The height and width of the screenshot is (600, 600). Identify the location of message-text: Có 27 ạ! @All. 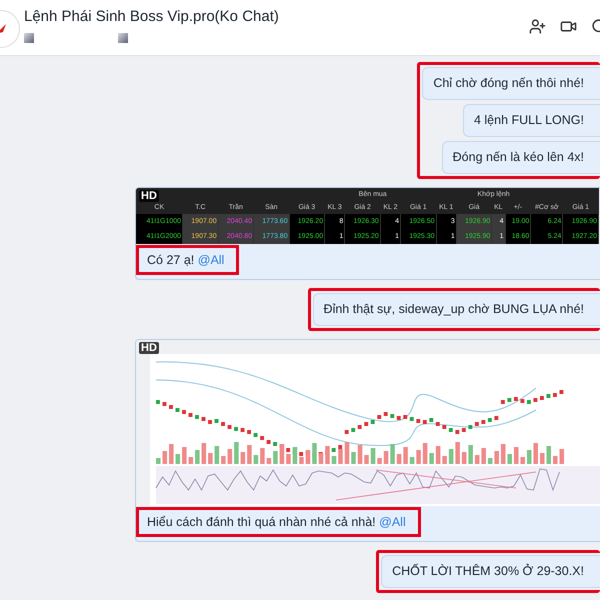
(188, 260).